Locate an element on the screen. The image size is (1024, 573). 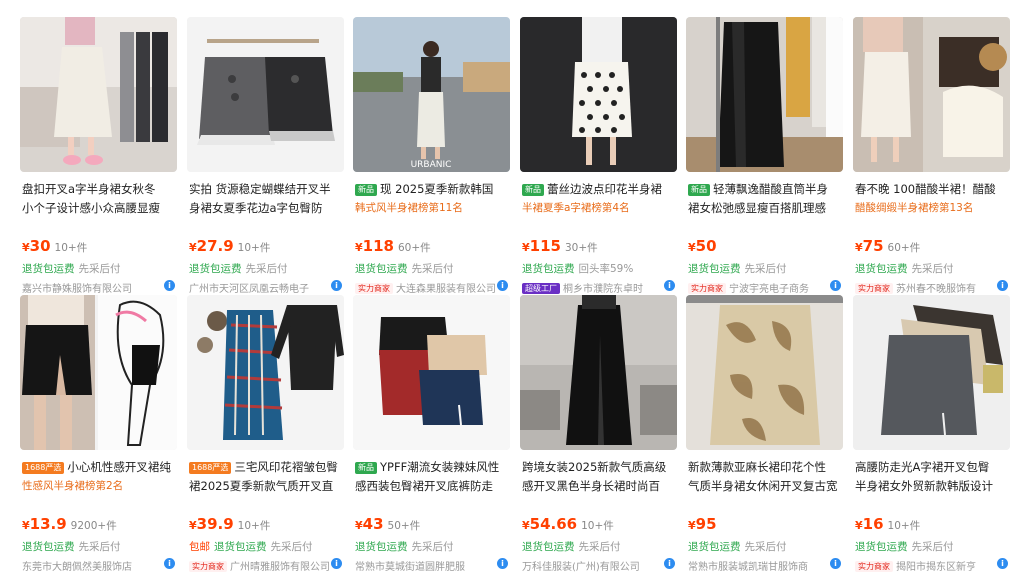
title-text: 轻薄飘逸醋酸直筒半身 is located at coordinates (770, 189).